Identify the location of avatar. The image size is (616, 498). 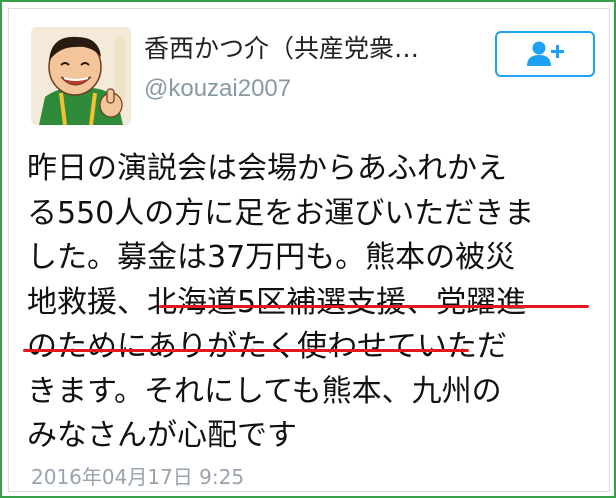
(81, 76).